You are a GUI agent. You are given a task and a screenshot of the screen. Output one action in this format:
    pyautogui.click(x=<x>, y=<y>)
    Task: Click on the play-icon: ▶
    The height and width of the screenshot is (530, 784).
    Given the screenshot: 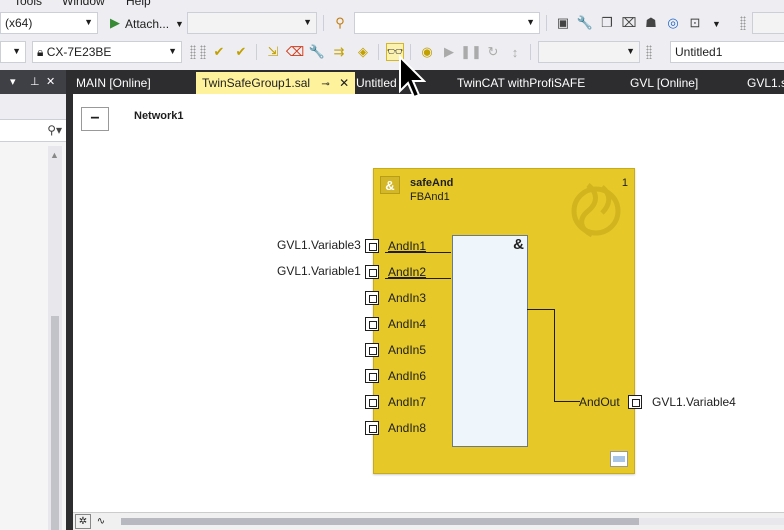 What is the action you would take?
    pyautogui.click(x=115, y=23)
    